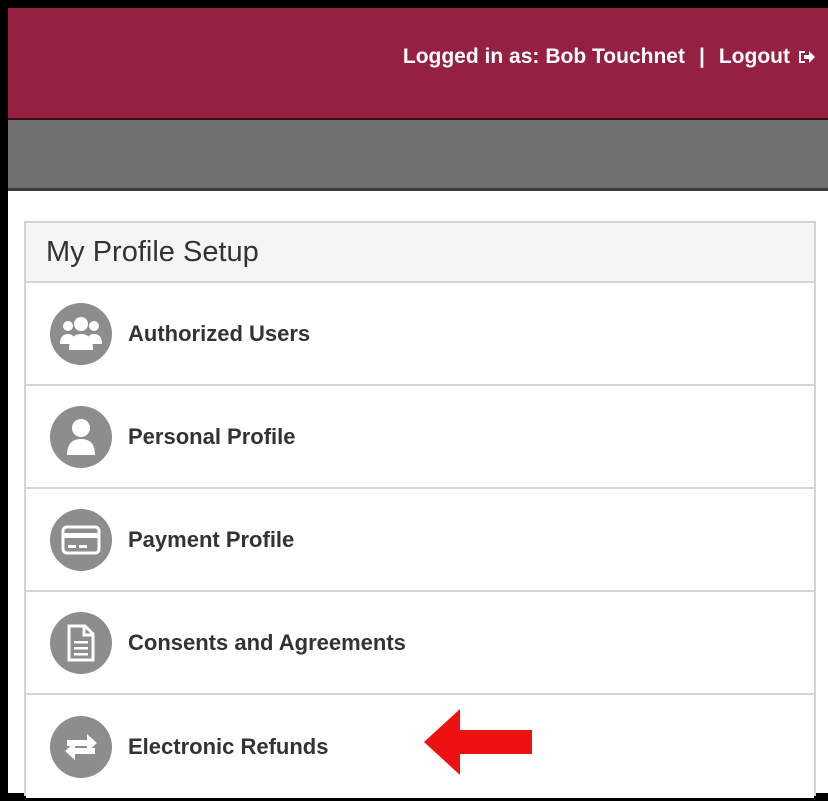 This screenshot has width=828, height=801. Describe the element at coordinates (81, 539) in the screenshot. I see `credit-card-icon` at that location.